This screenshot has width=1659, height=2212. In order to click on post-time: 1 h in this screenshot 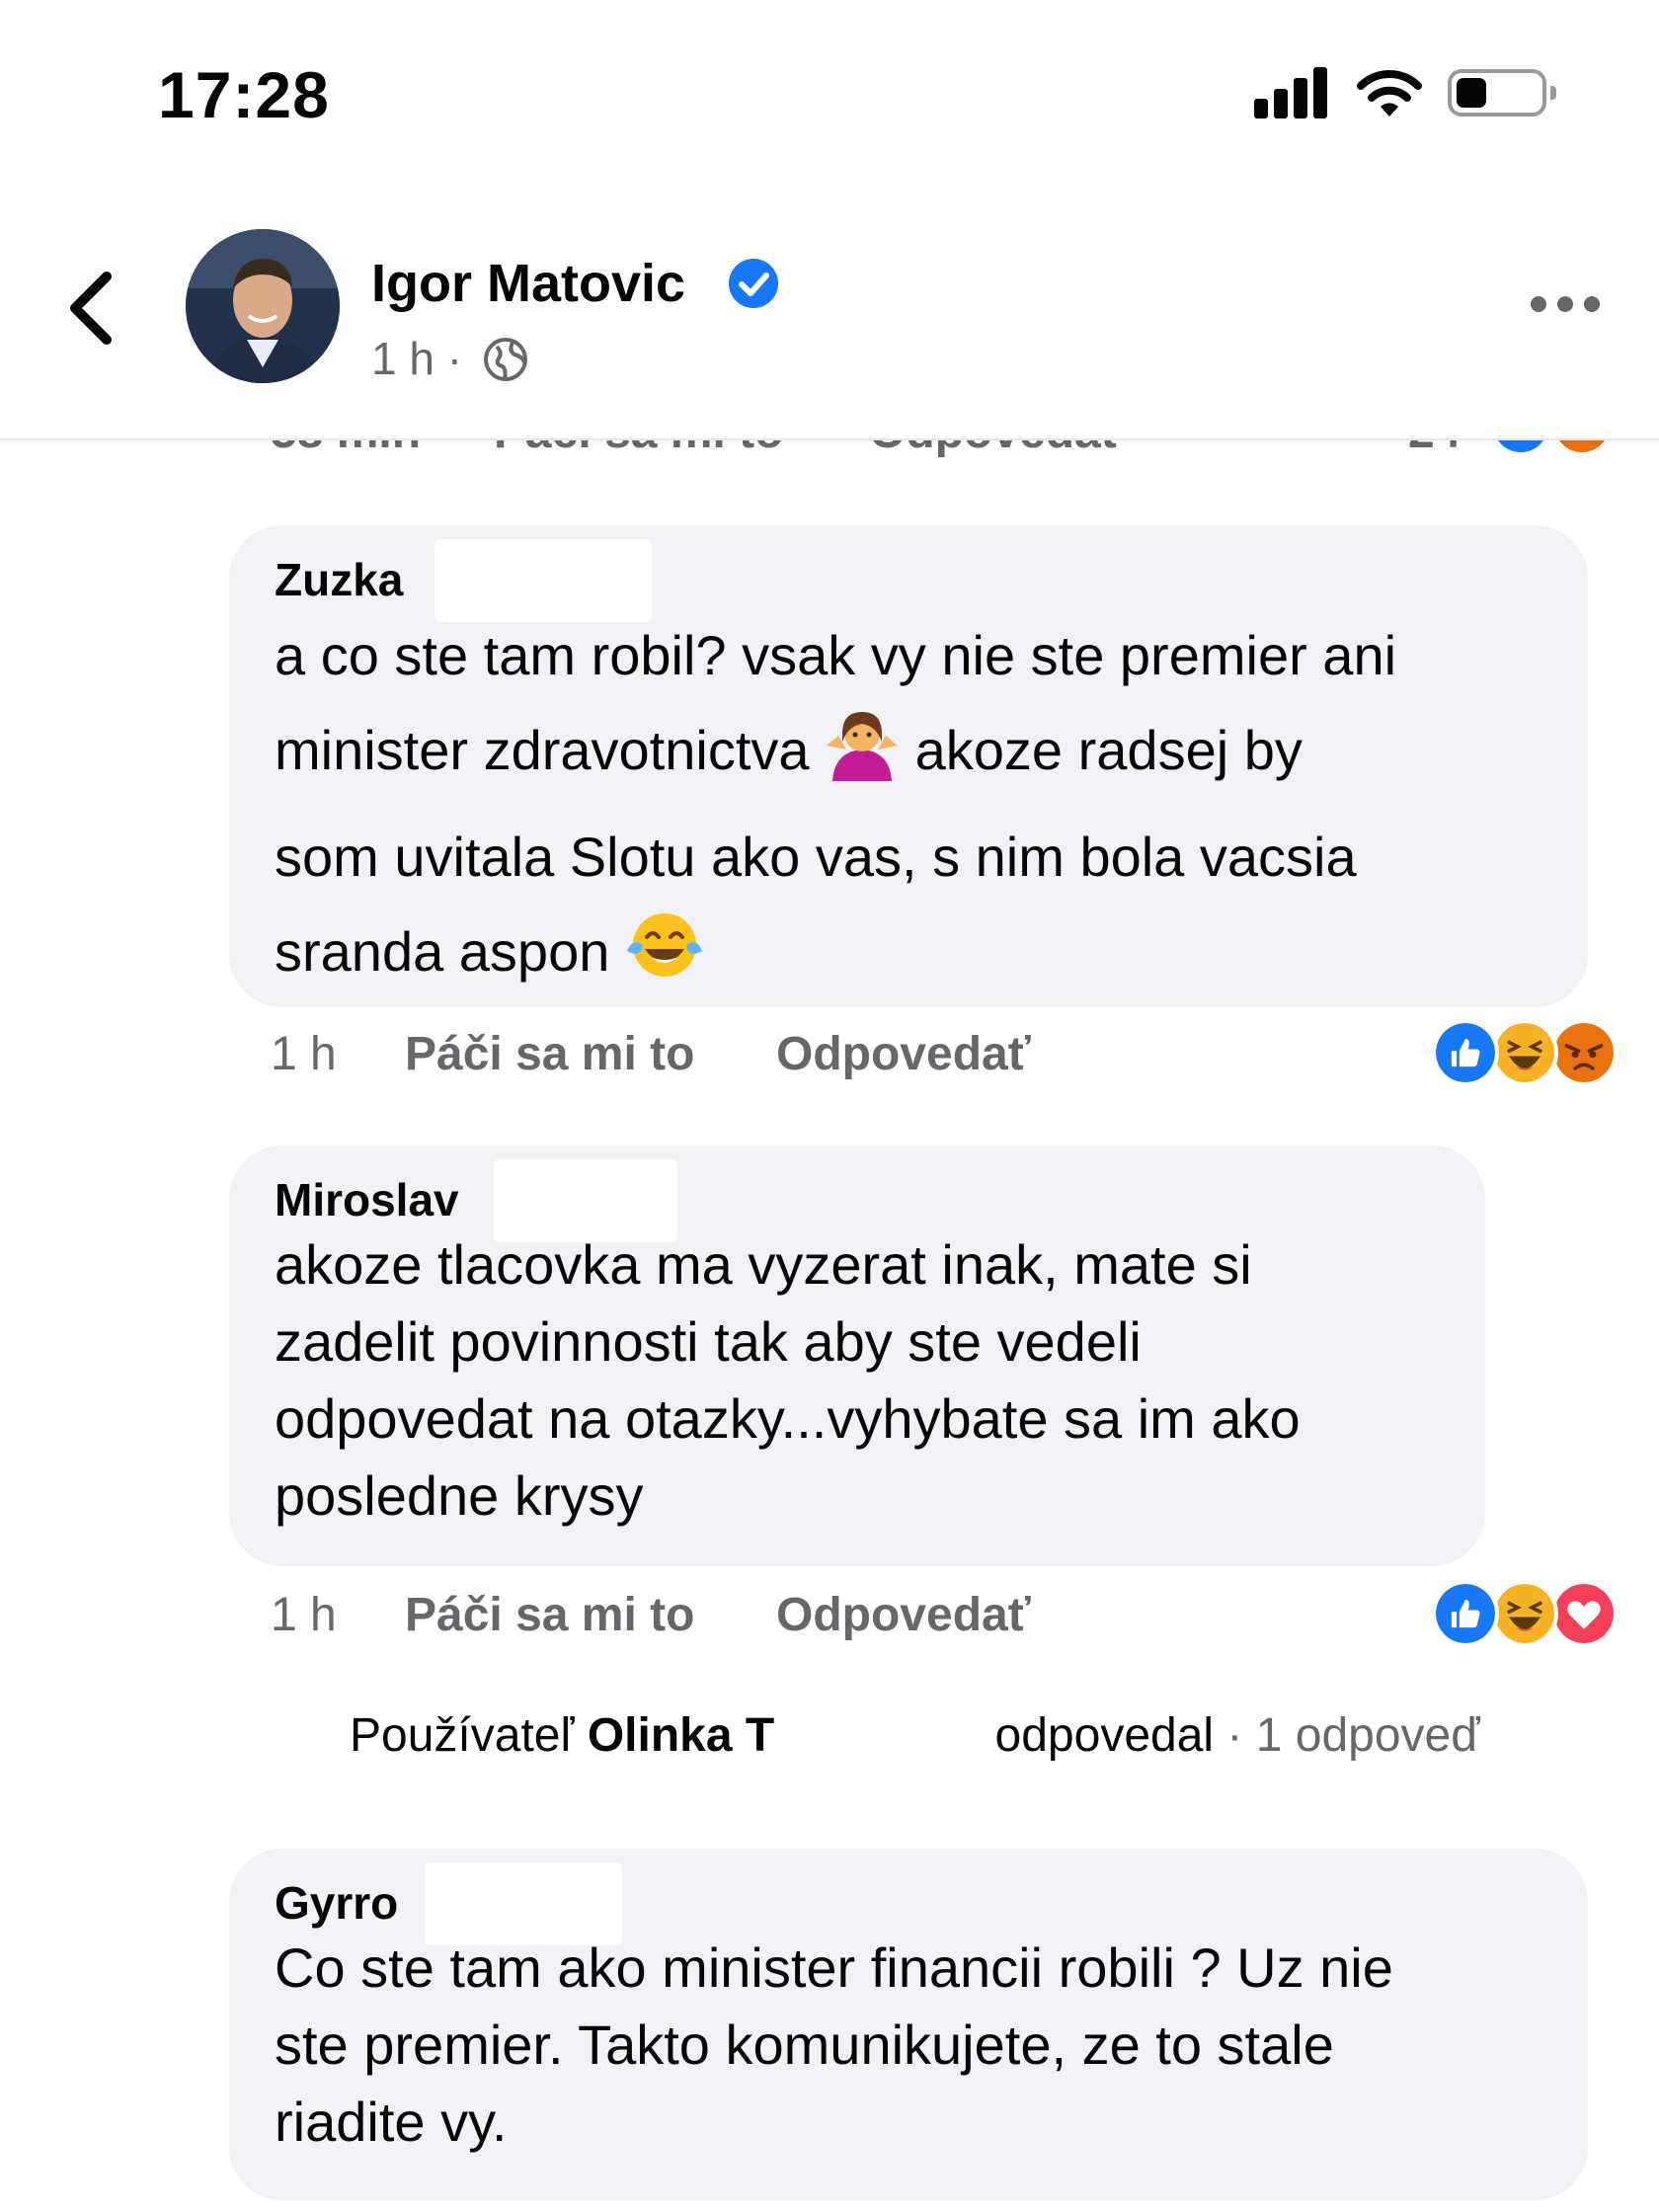, I will do `click(403, 359)`.